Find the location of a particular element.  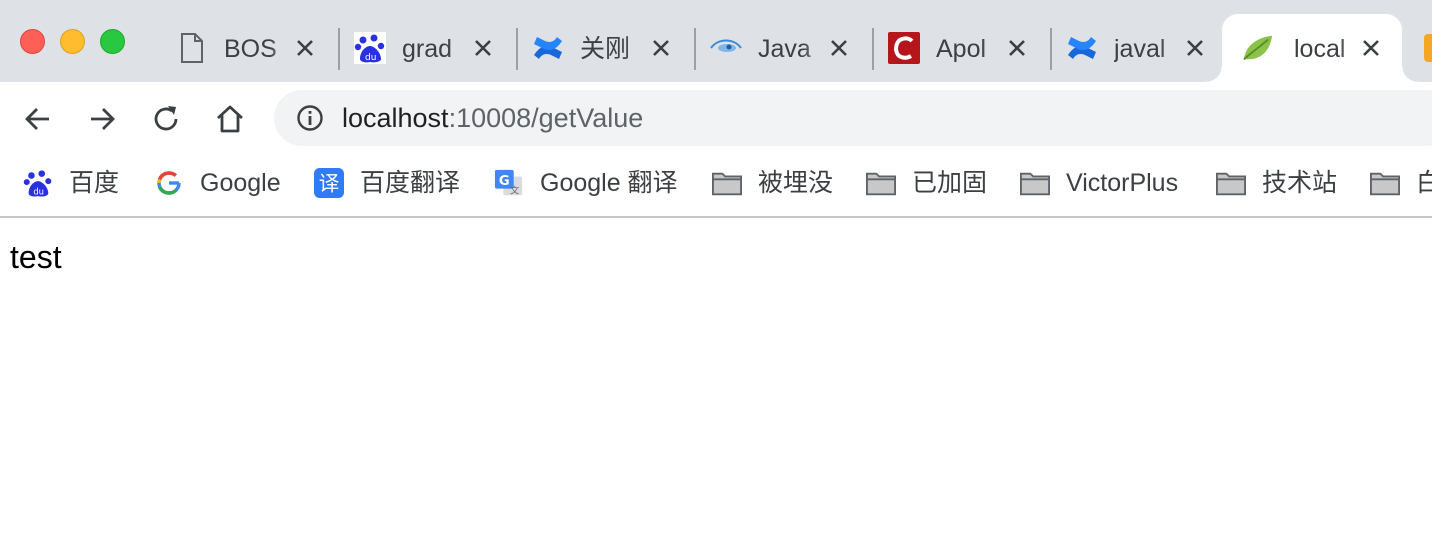

address-url: localhost:10008/getValue is located at coordinates (492, 118).